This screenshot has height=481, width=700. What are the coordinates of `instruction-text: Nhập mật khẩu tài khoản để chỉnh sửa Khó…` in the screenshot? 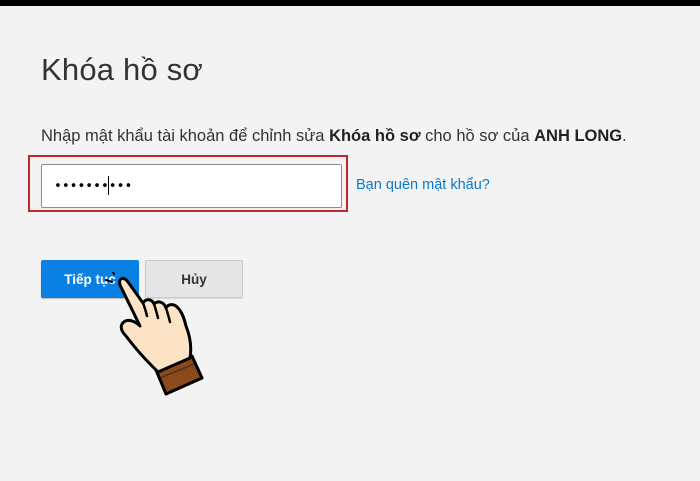 It's located at (334, 136).